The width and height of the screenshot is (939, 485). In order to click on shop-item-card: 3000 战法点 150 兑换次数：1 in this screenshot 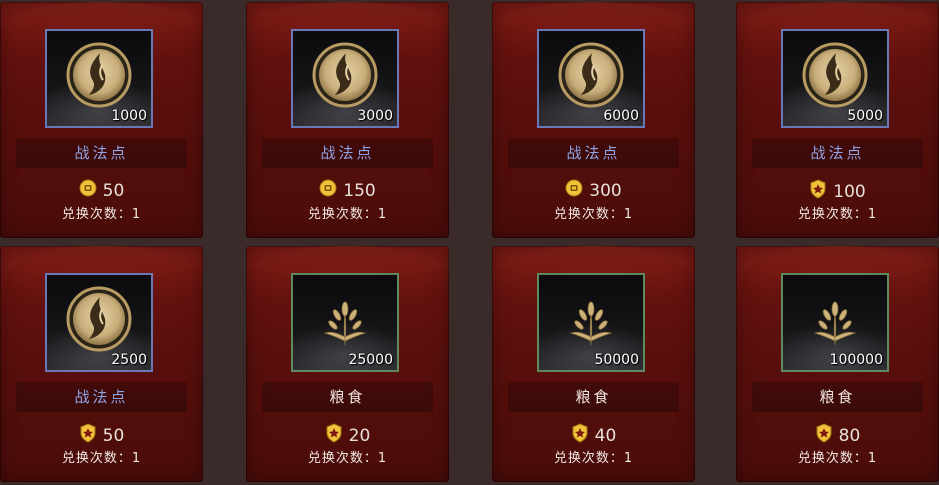, I will do `click(347, 120)`.